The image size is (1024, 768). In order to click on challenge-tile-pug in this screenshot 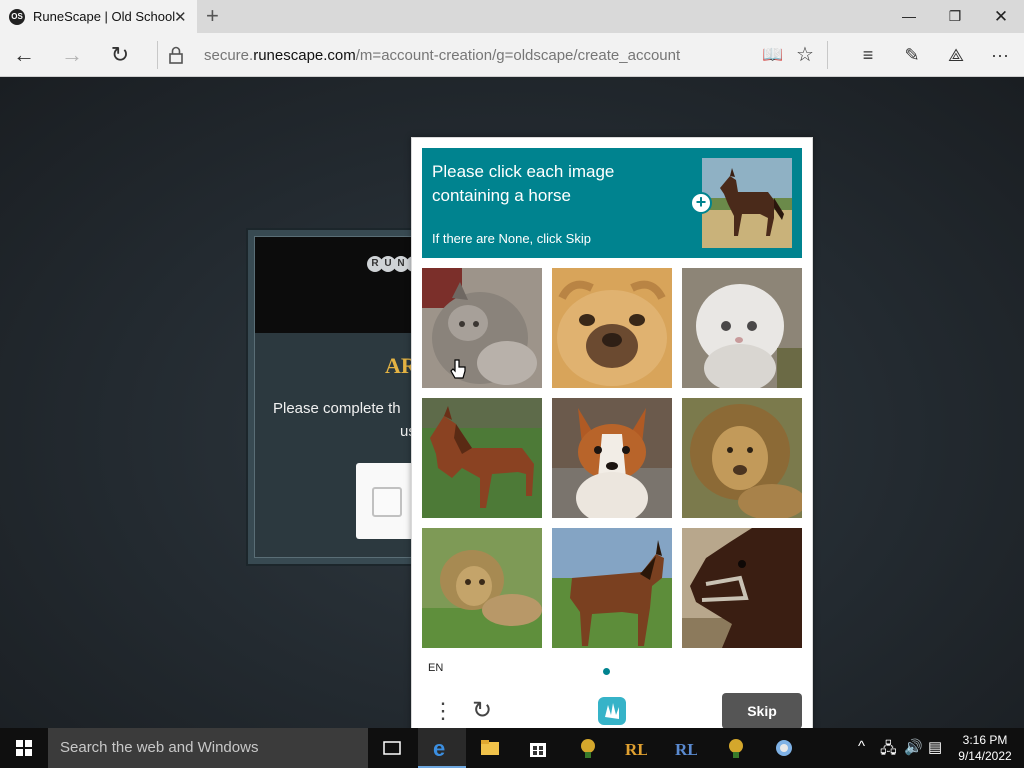, I will do `click(612, 328)`.